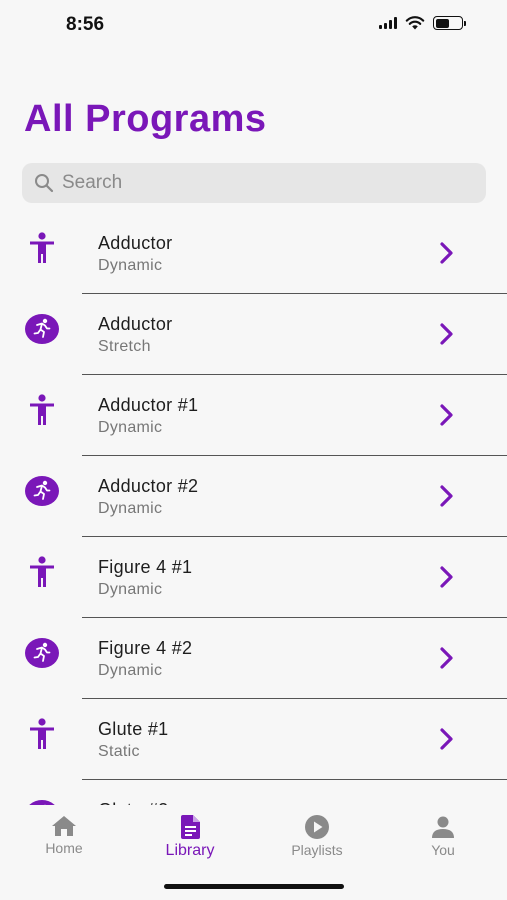 The width and height of the screenshot is (507, 900). Describe the element at coordinates (64, 826) in the screenshot. I see `home-icon` at that location.